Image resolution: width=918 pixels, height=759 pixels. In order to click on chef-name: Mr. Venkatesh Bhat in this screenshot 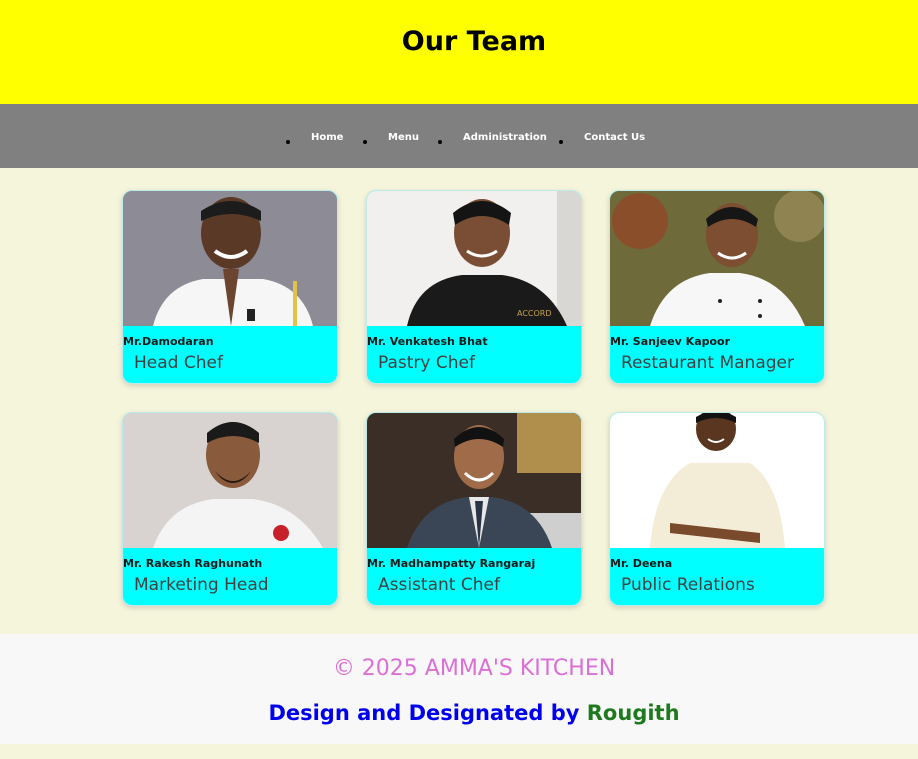, I will do `click(427, 341)`.